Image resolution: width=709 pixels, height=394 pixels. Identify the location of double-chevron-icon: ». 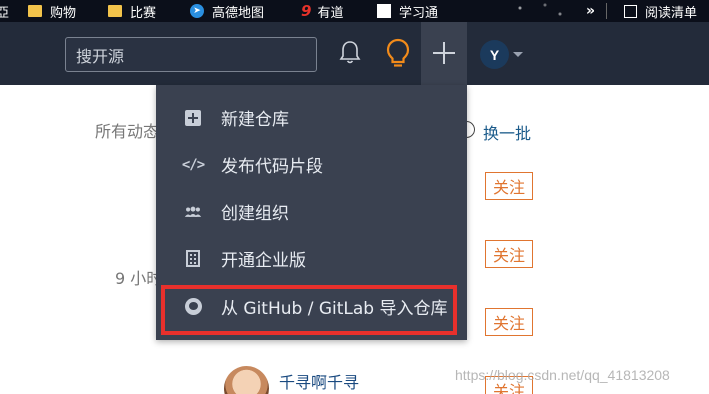
(591, 11).